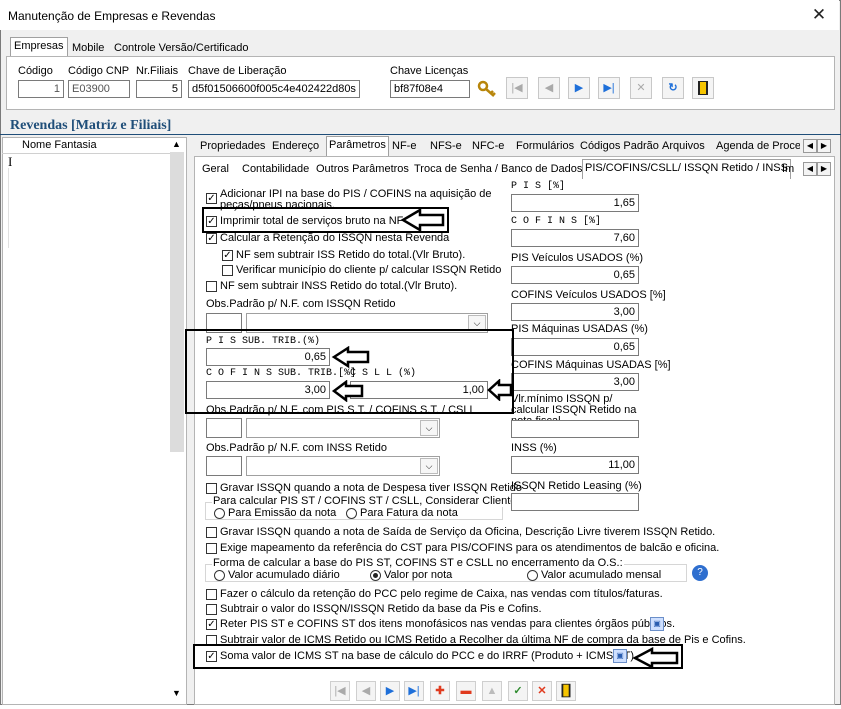 The image size is (841, 709). Describe the element at coordinates (362, 170) in the screenshot. I see `subtab-outros-parametros: Outros Parâmetros` at that location.